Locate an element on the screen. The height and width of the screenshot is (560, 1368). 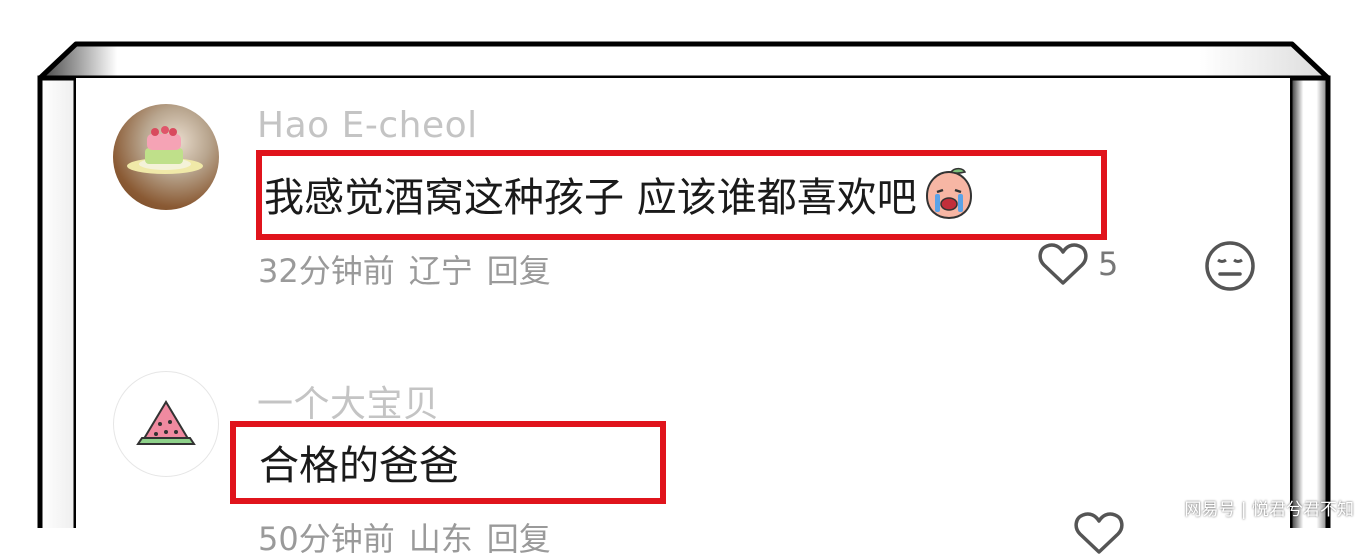
comment-time: 32分钟前 is located at coordinates (326, 271).